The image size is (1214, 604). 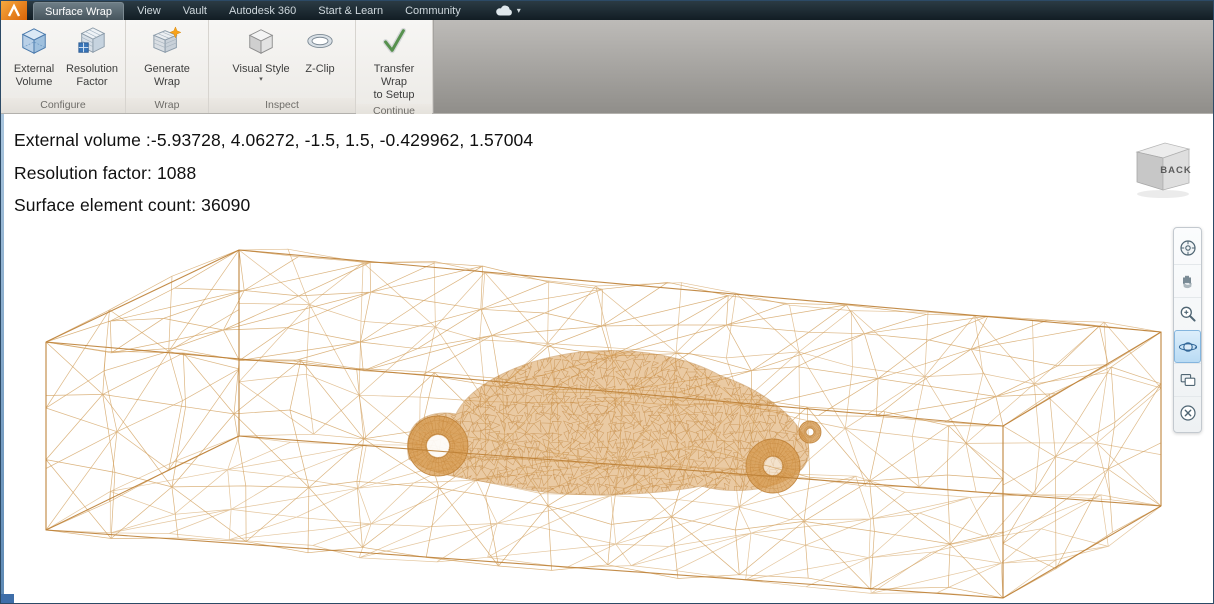 I want to click on showmotion-button, so click(x=1187, y=379).